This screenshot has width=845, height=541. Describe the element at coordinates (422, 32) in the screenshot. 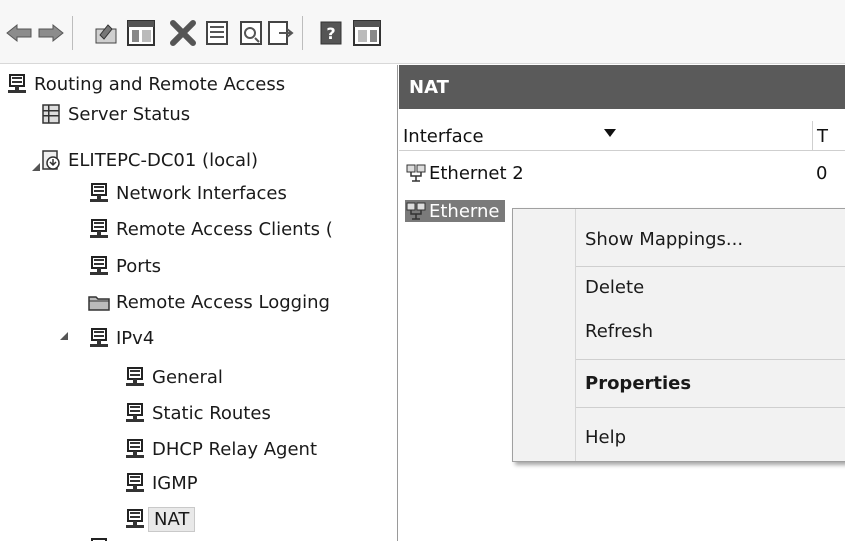

I see `toolbar: ?` at that location.